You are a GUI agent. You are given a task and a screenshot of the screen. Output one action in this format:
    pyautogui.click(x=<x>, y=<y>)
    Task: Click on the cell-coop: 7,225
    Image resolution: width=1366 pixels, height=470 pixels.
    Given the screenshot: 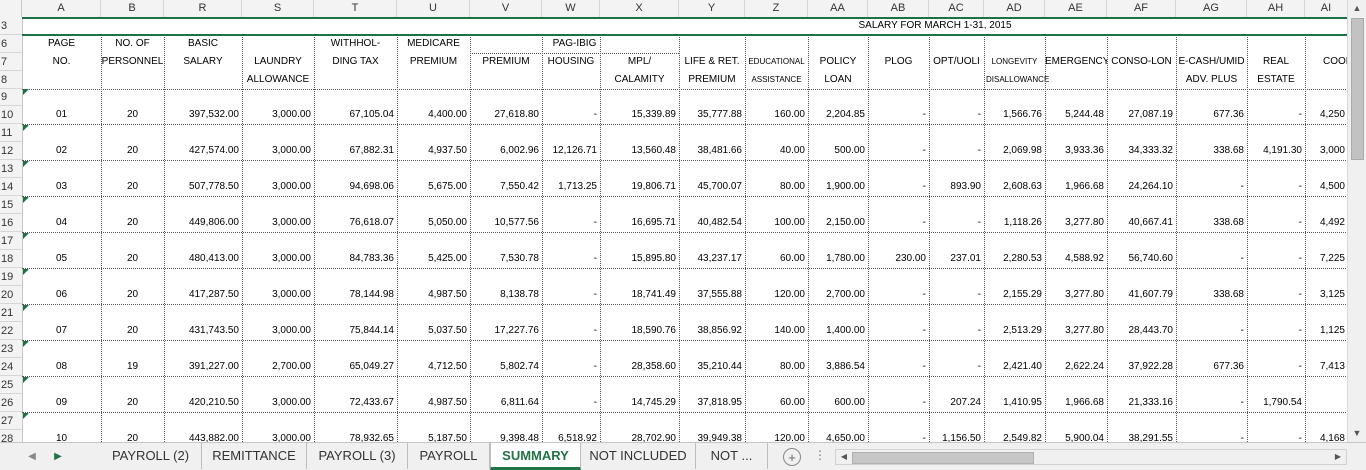 What is the action you would take?
    pyautogui.click(x=1326, y=259)
    